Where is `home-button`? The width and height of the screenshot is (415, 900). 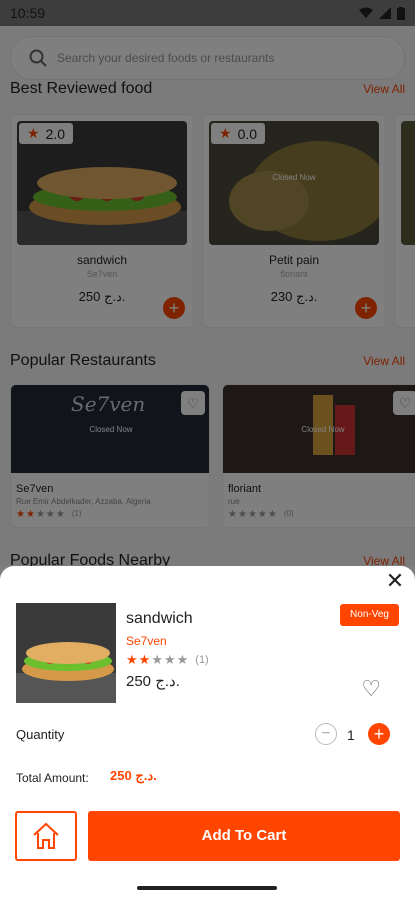
home-button is located at coordinates (46, 836).